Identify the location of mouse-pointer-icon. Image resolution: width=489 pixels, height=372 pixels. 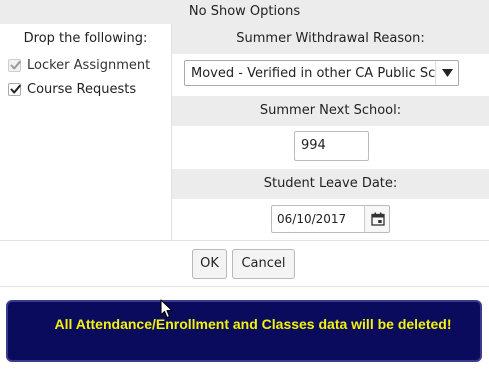
(166, 309).